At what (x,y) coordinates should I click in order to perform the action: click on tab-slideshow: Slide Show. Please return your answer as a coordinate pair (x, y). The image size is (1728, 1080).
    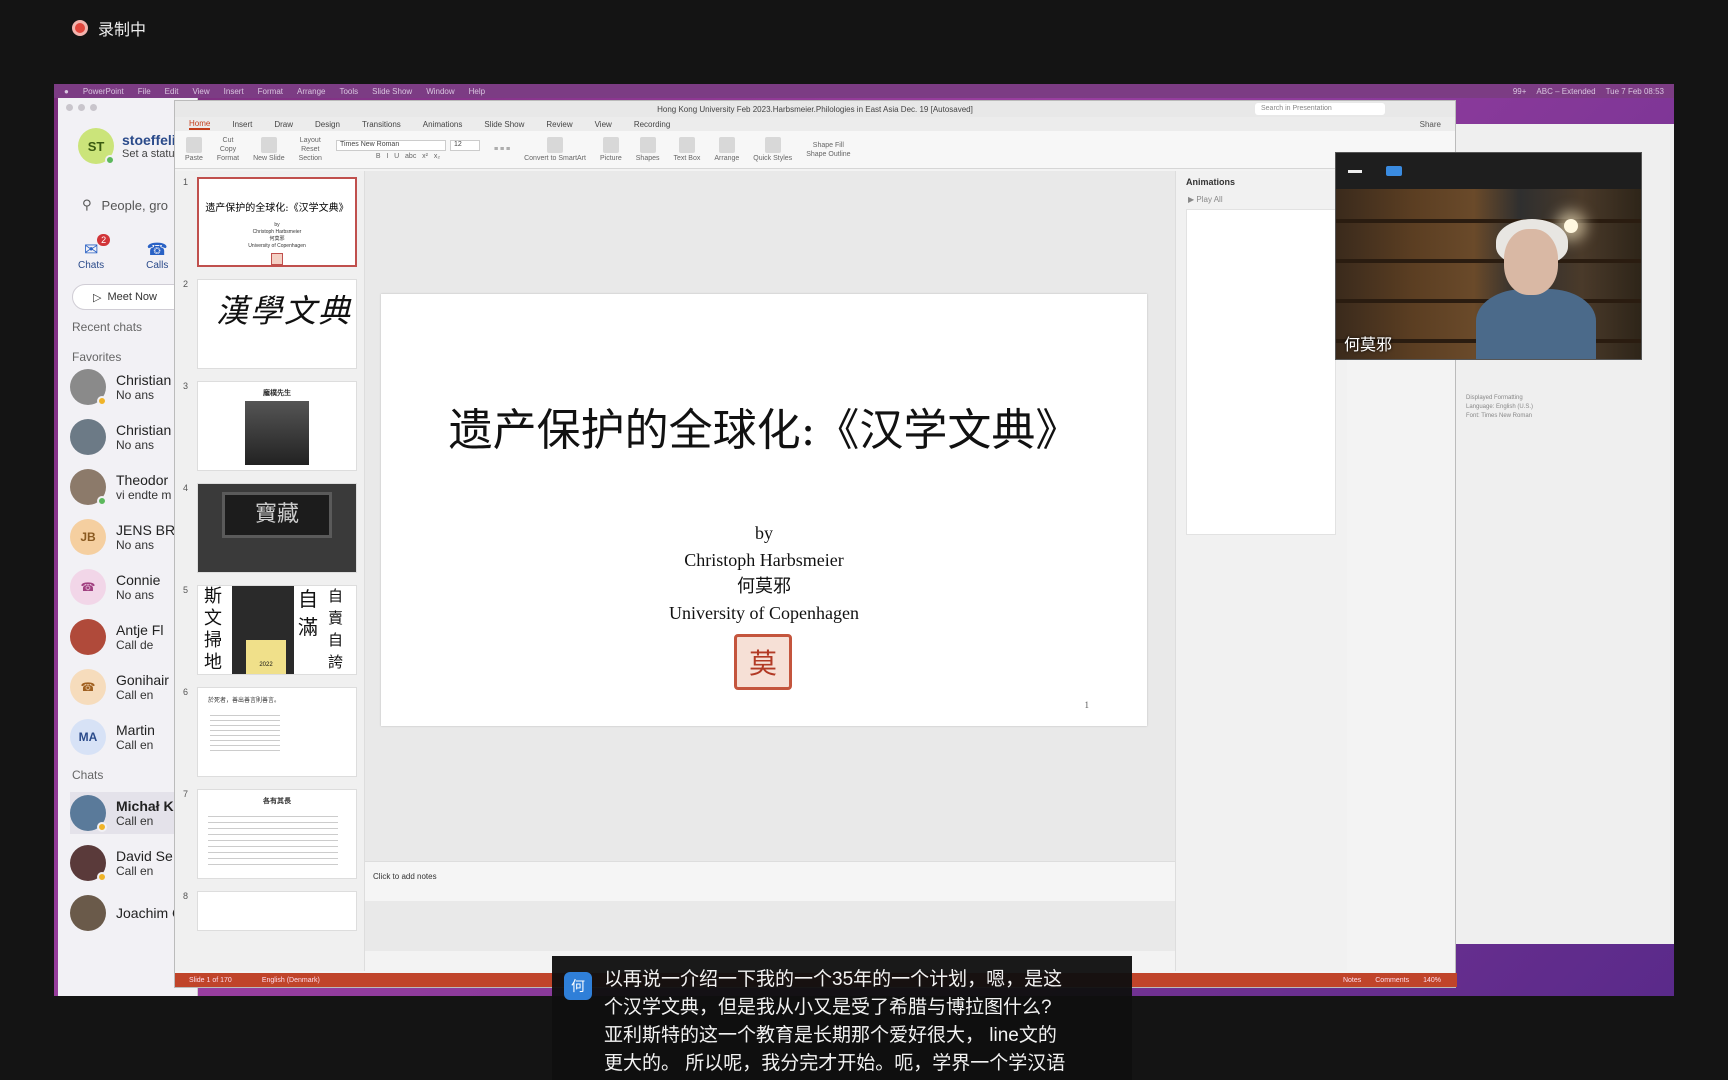
    Looking at the image, I should click on (504, 124).